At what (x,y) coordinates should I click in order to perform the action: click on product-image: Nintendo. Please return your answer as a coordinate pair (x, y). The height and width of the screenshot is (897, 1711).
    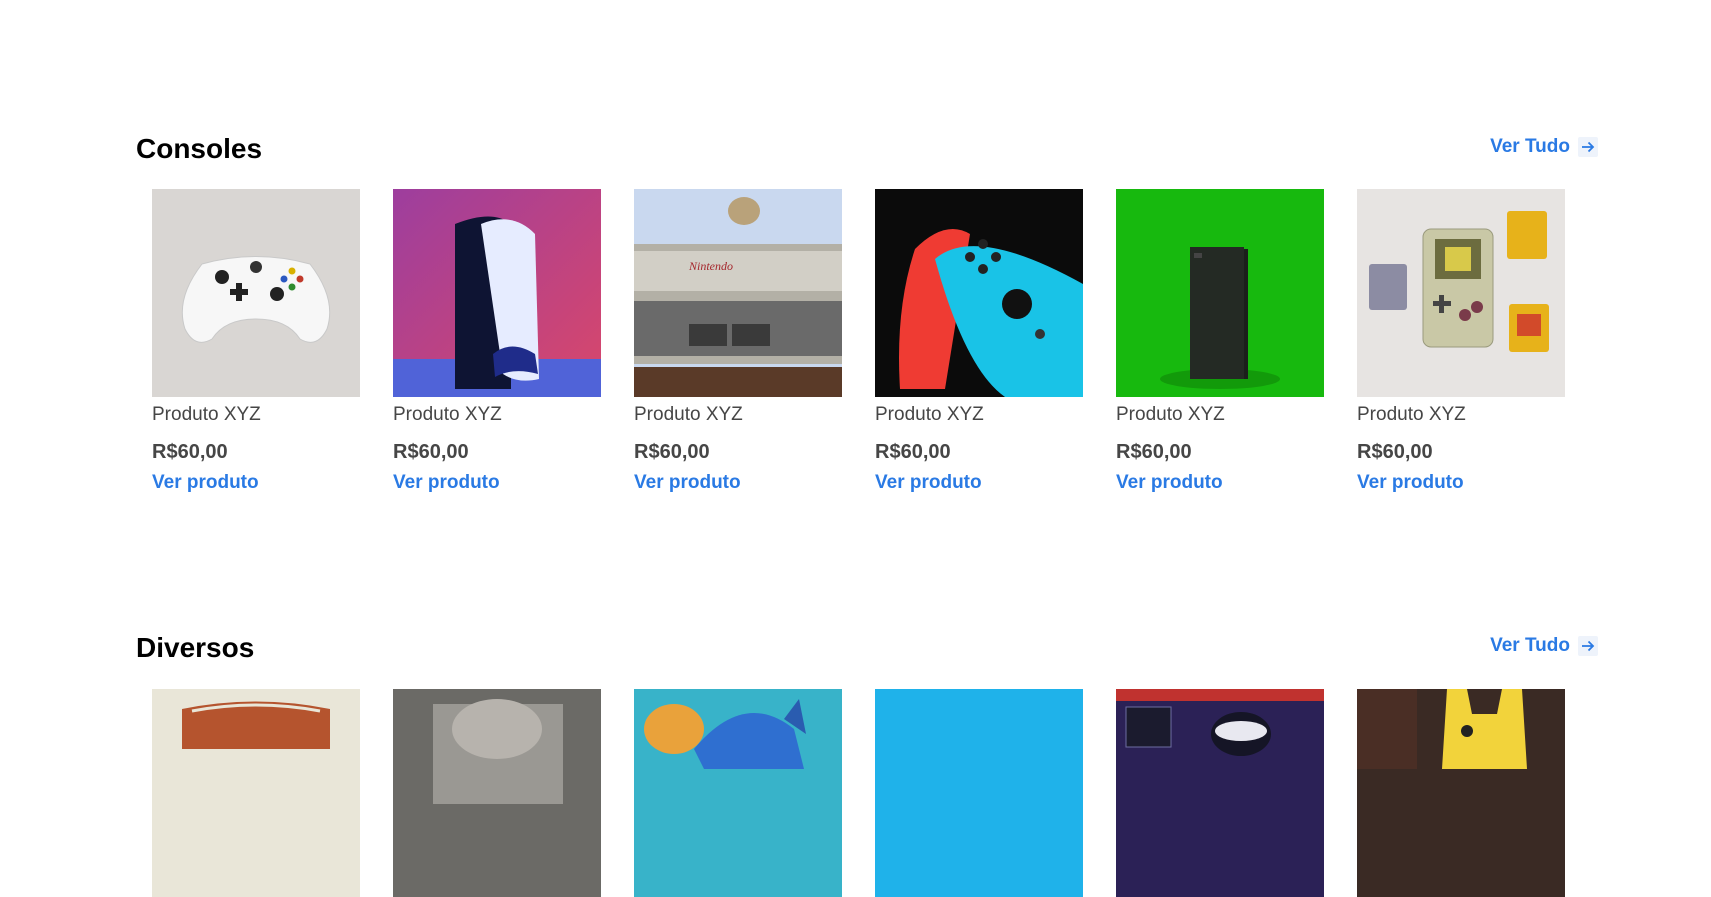
    Looking at the image, I should click on (738, 293).